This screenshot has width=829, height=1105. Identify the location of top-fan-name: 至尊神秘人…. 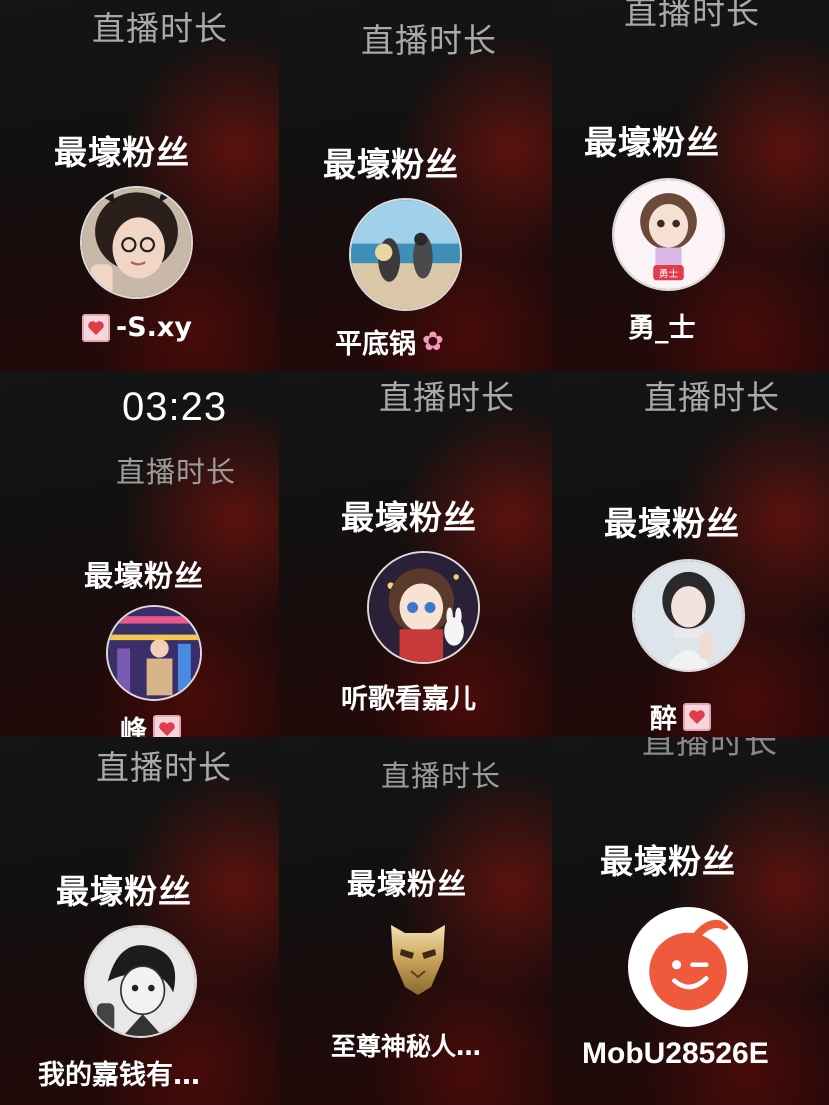
(406, 1045).